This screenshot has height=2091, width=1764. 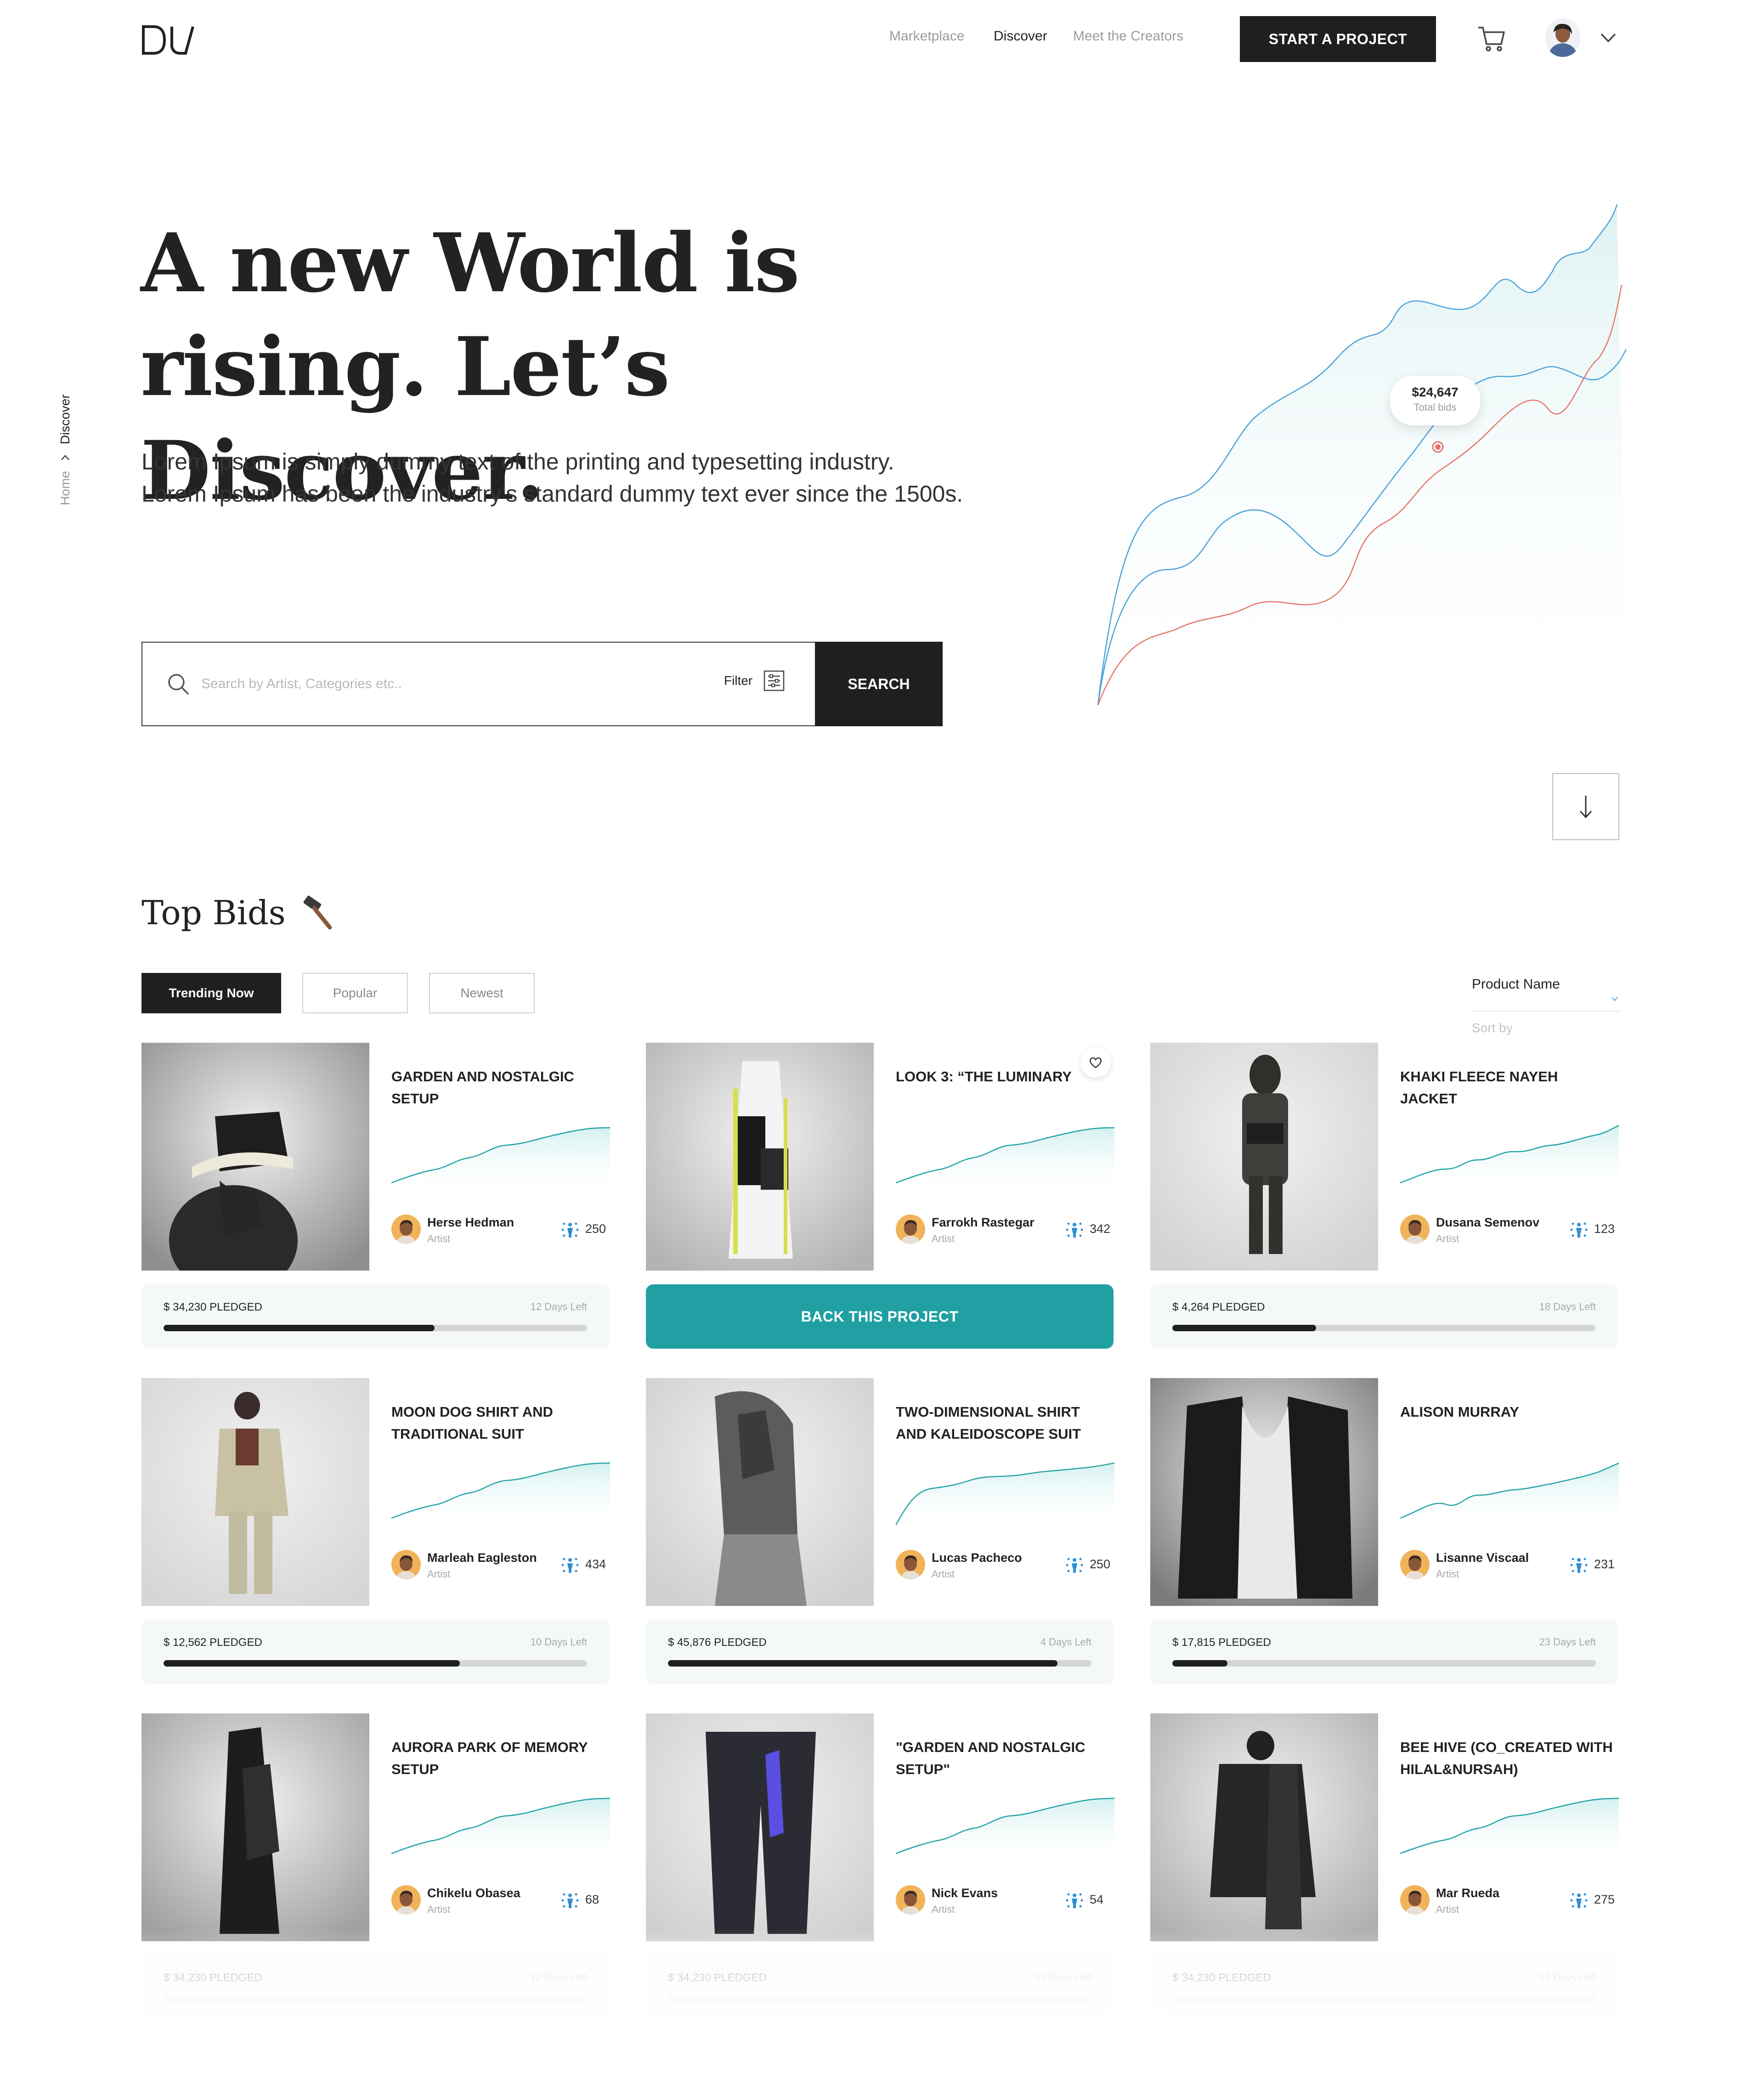 What do you see at coordinates (1491, 38) in the screenshot?
I see `cart-icon` at bounding box center [1491, 38].